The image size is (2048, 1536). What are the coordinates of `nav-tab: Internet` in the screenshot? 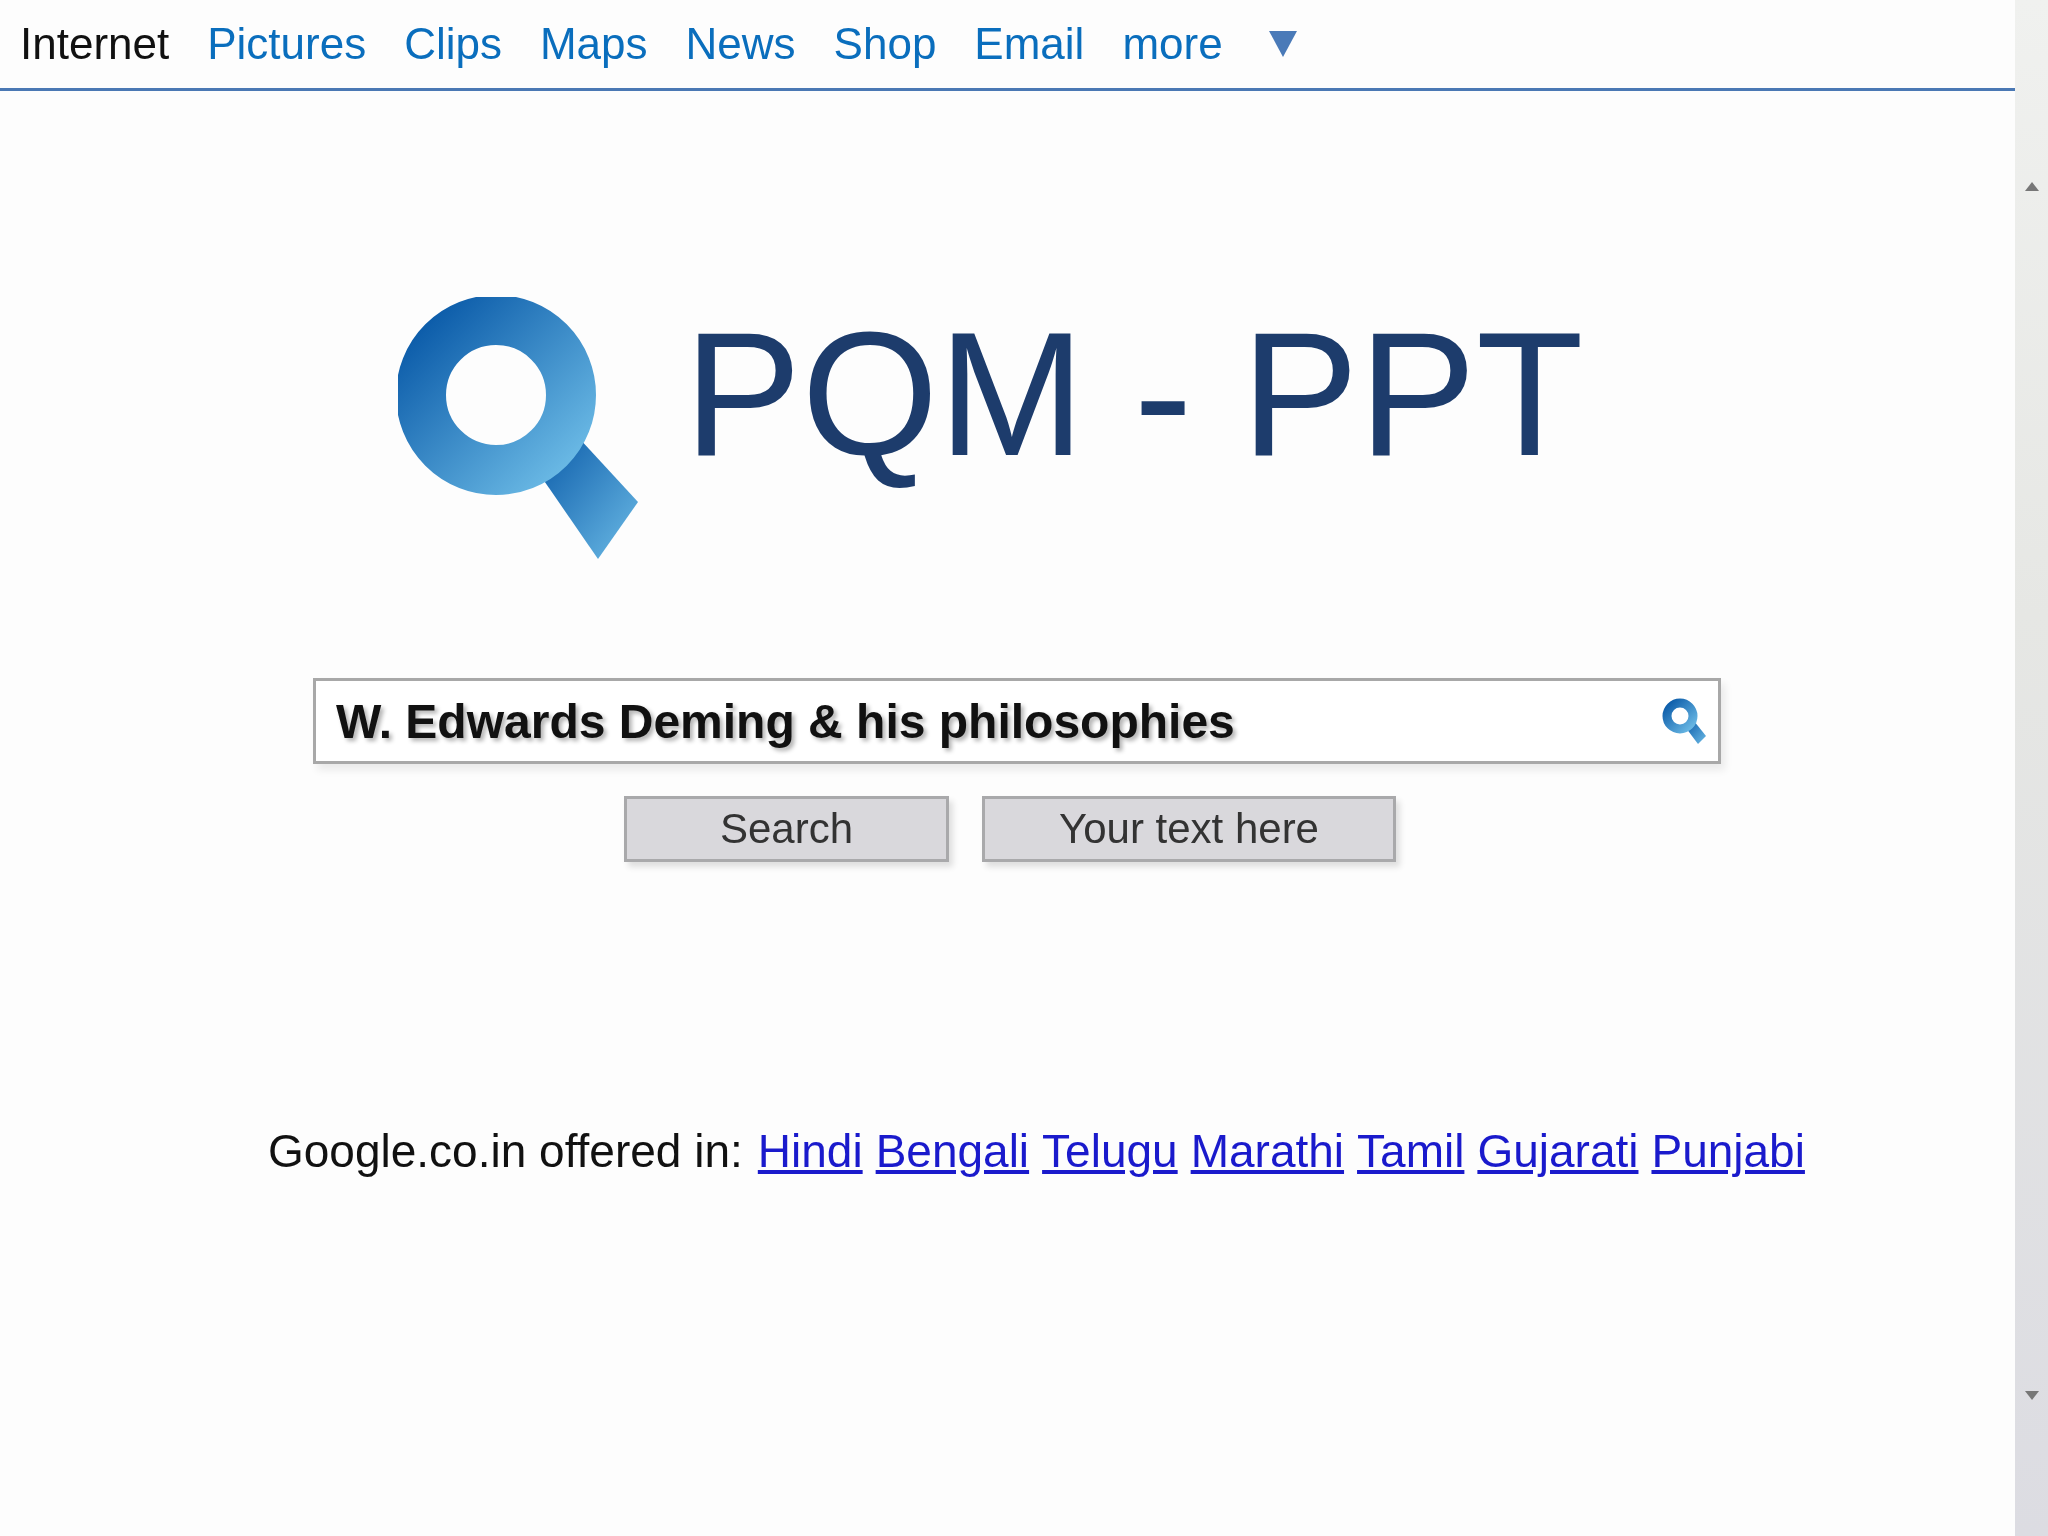 It's located at (95, 44).